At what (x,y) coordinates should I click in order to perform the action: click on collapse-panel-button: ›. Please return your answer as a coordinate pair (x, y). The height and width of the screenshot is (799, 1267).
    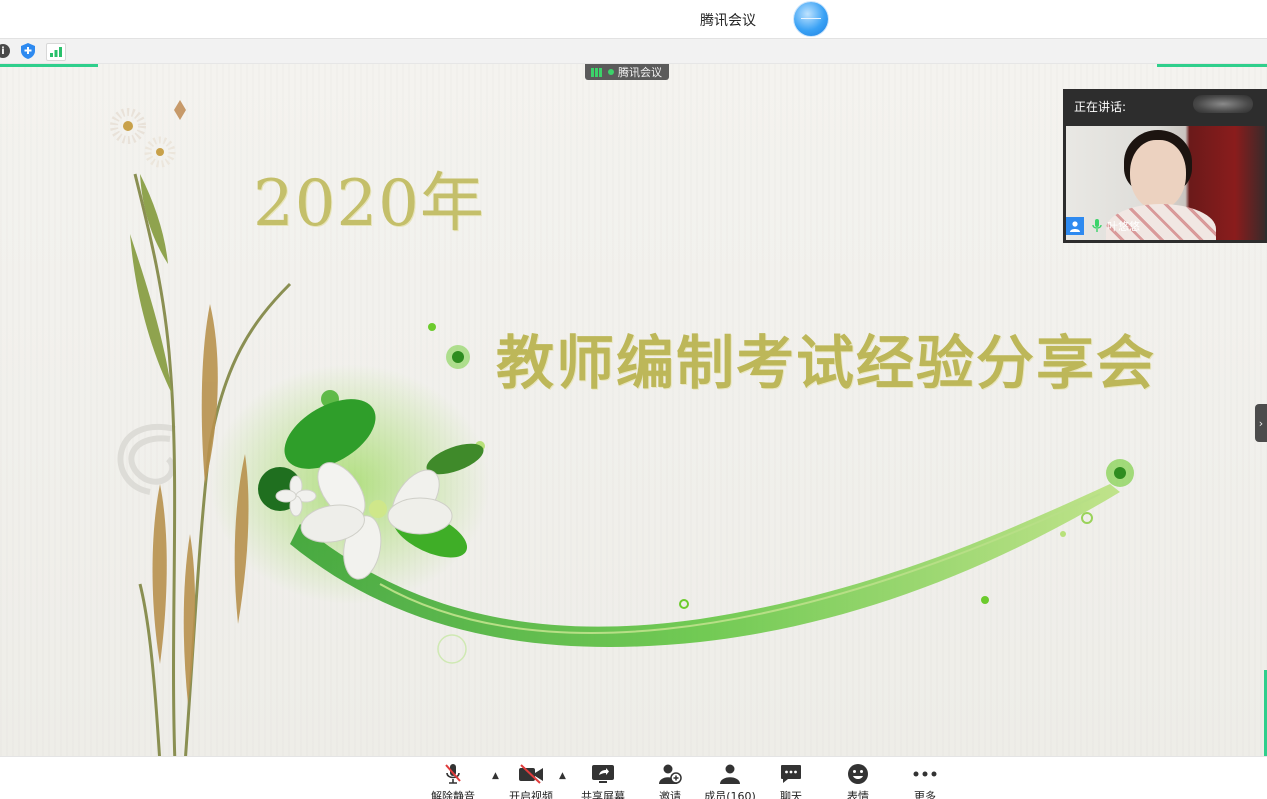
    Looking at the image, I should click on (1261, 423).